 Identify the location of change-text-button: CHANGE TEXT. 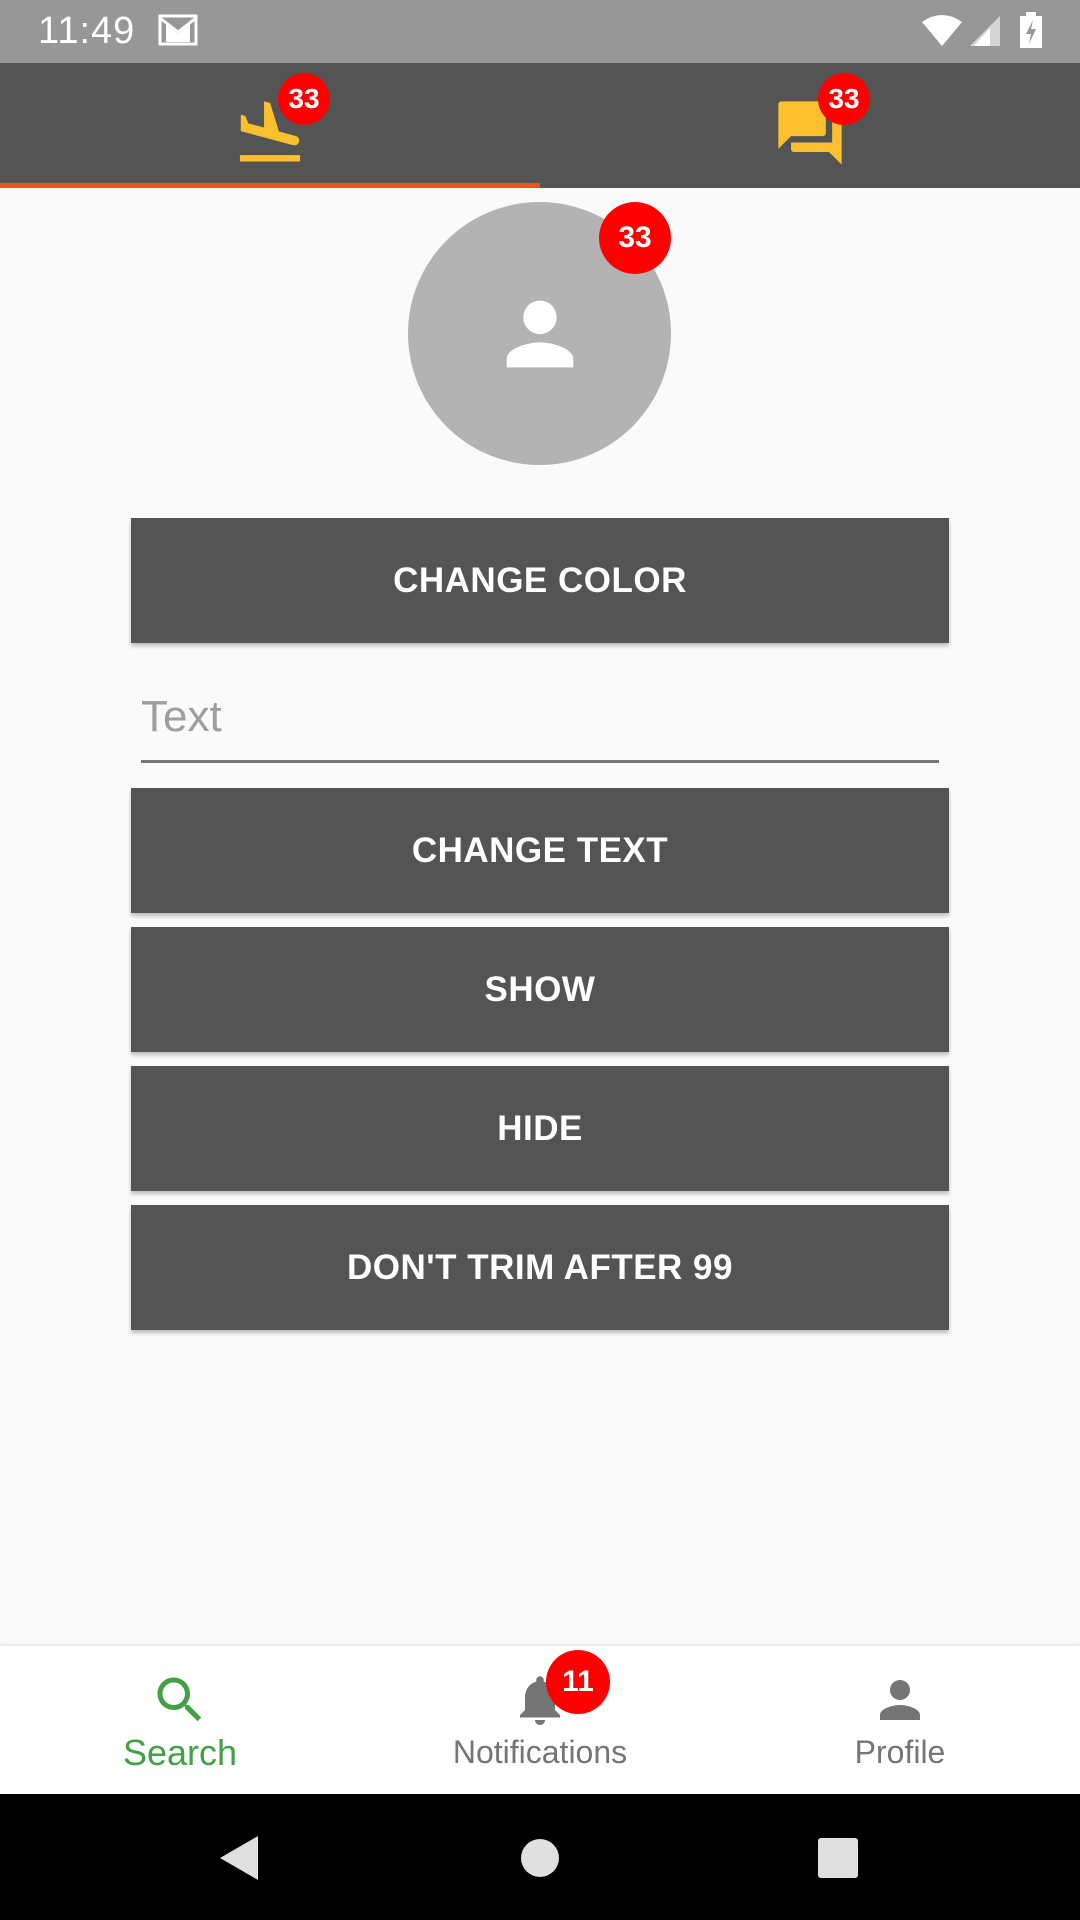
(540, 850).